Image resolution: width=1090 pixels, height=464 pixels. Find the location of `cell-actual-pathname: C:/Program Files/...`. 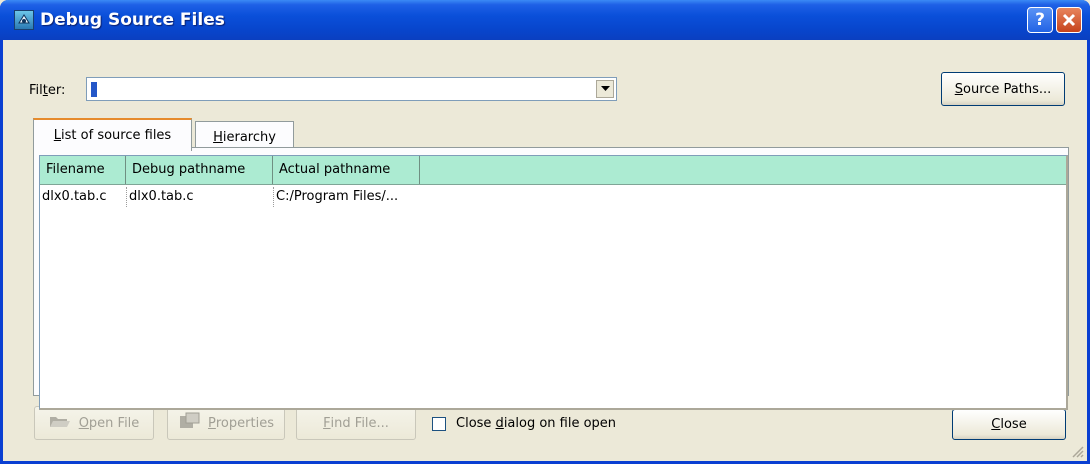

cell-actual-pathname: C:/Program Files/... is located at coordinates (353, 197).